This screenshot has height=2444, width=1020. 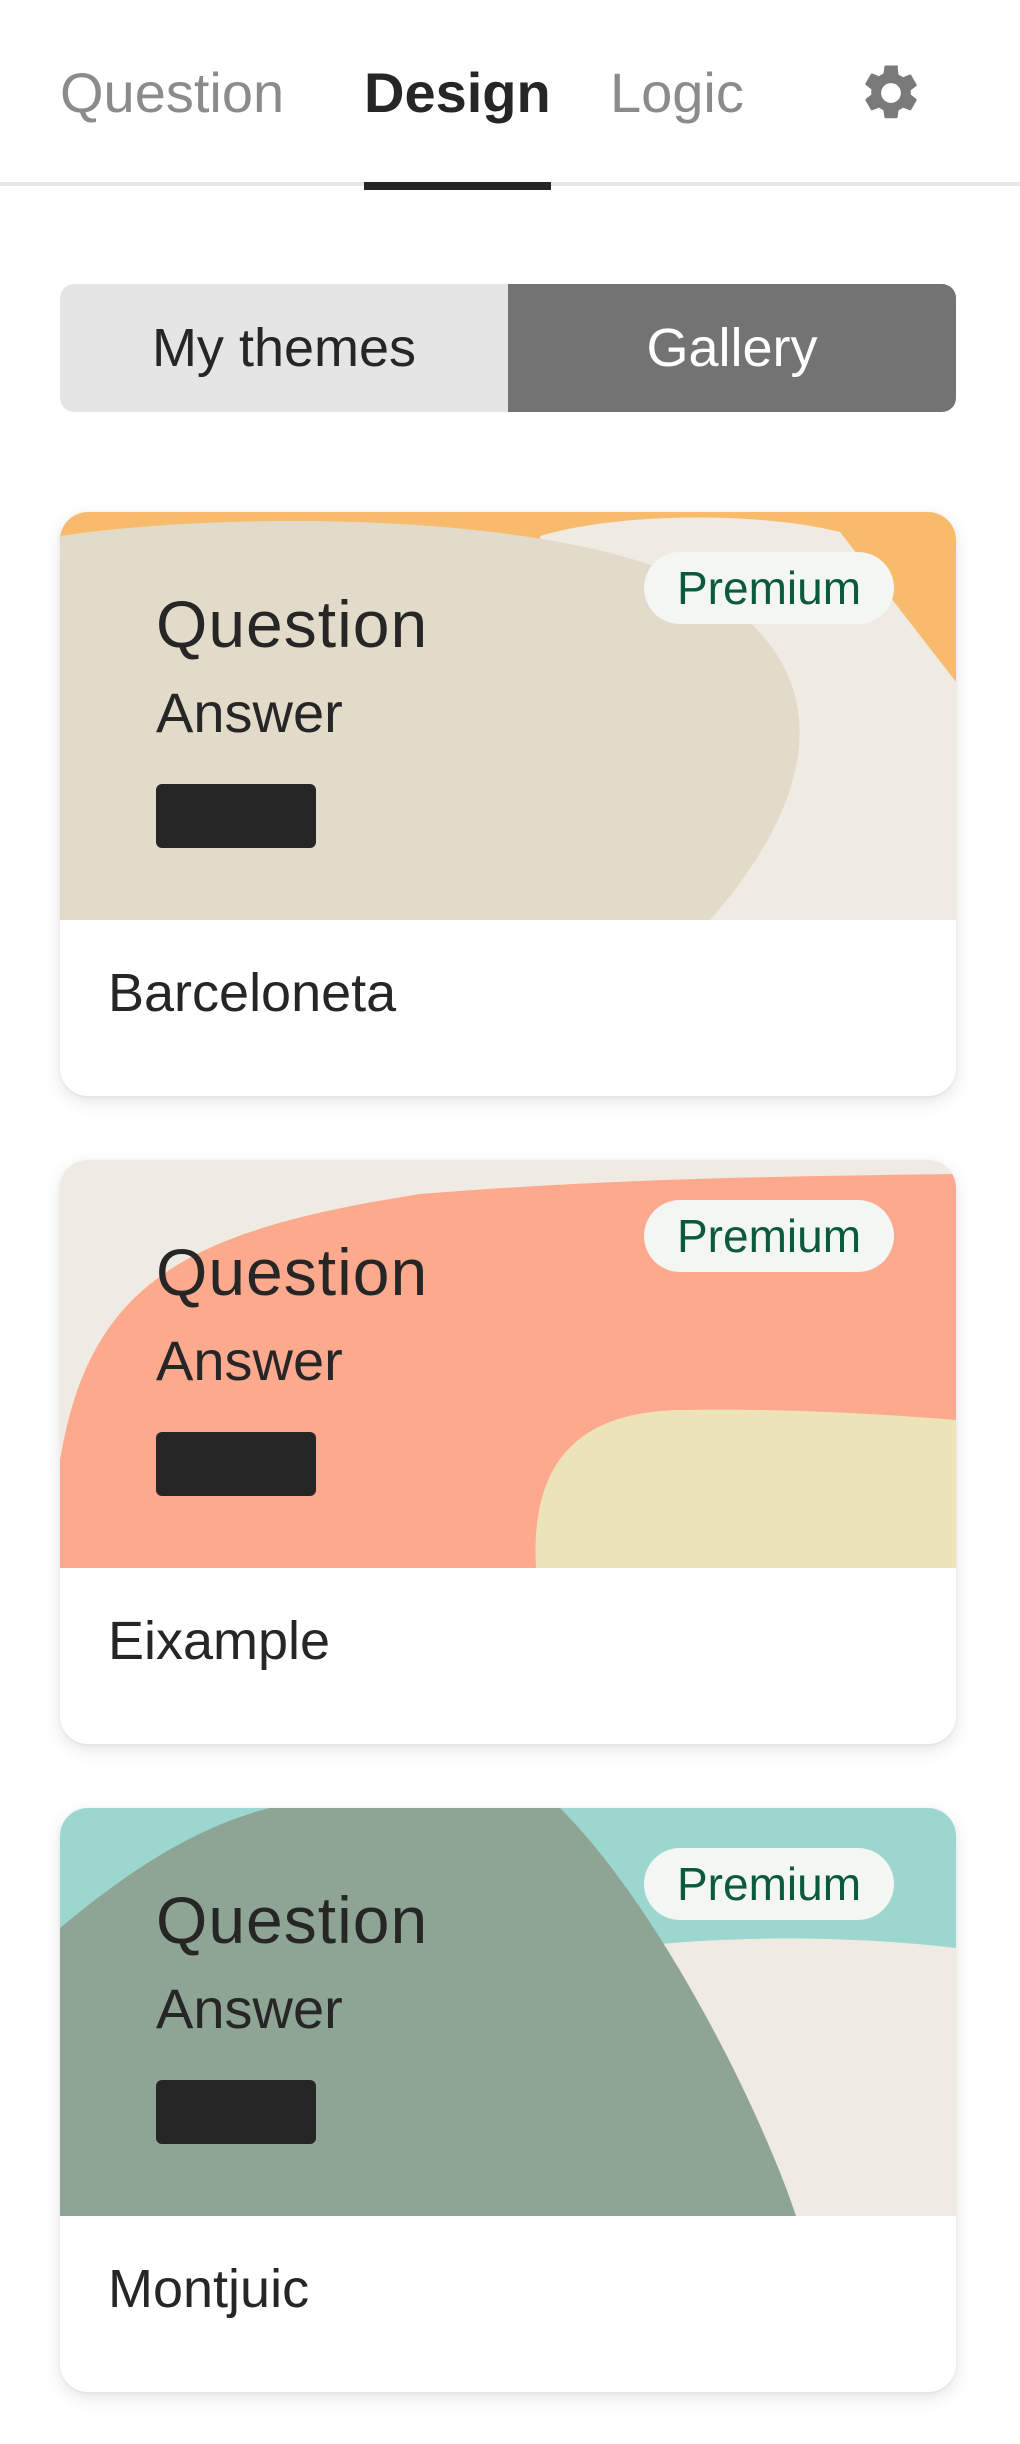 What do you see at coordinates (209, 2289) in the screenshot?
I see `theme-name: Montjuic` at bounding box center [209, 2289].